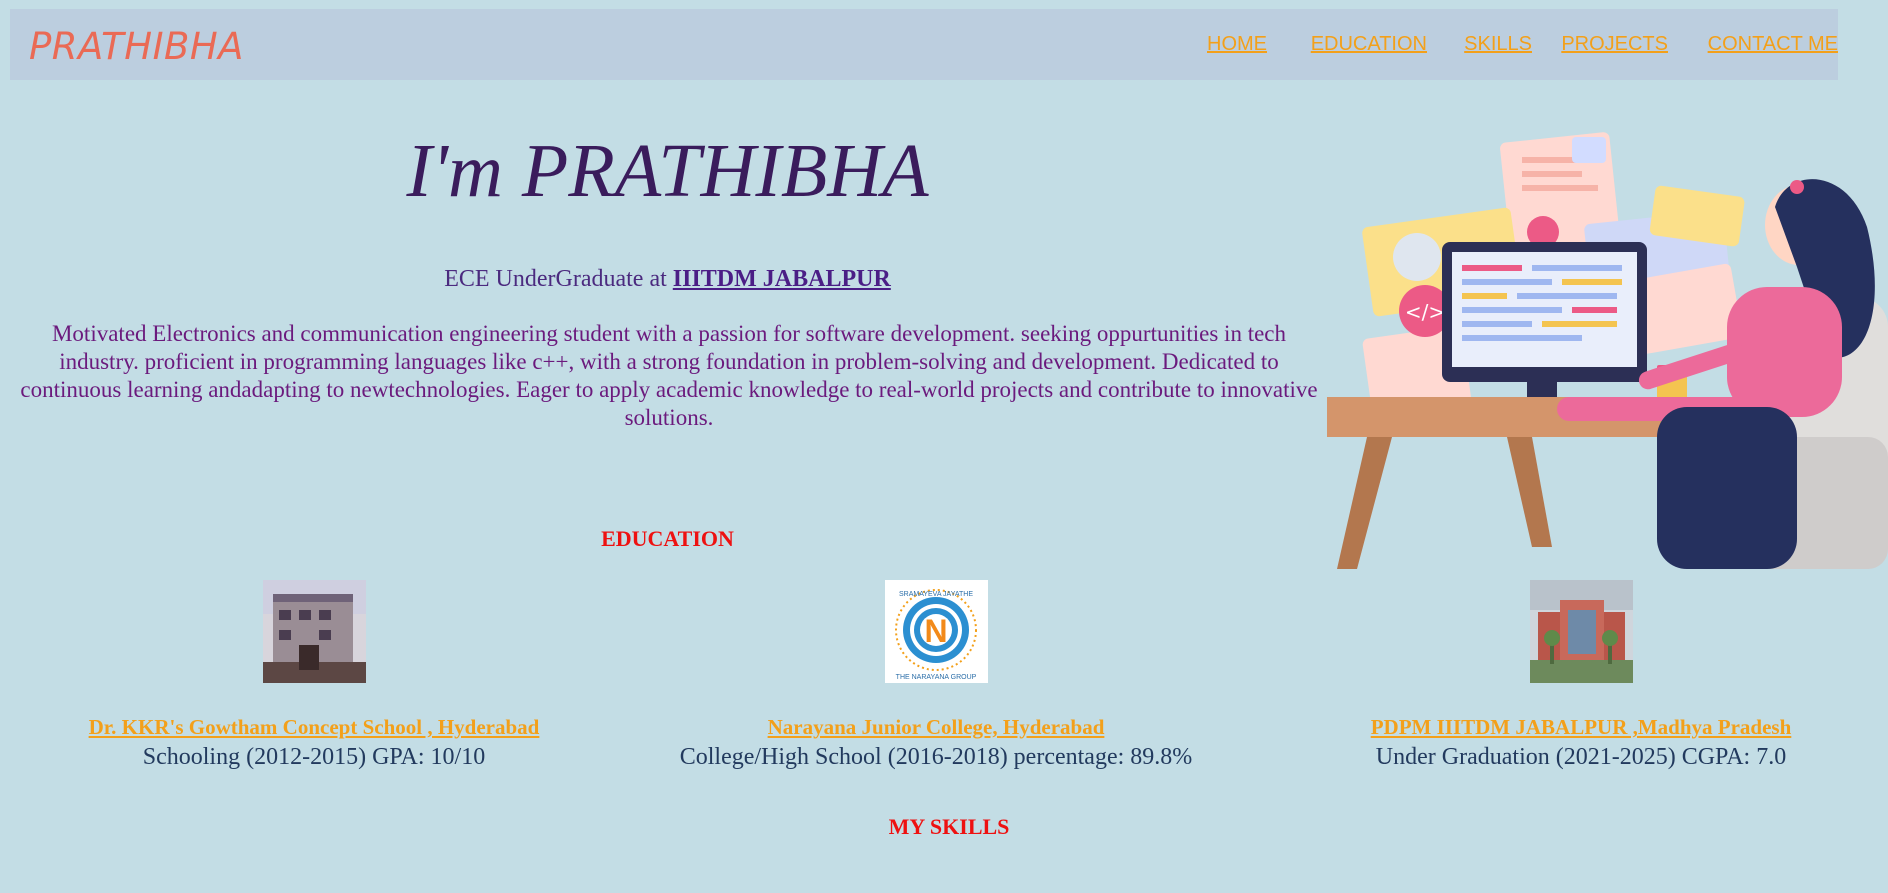  I want to click on school-photo, so click(314, 631).